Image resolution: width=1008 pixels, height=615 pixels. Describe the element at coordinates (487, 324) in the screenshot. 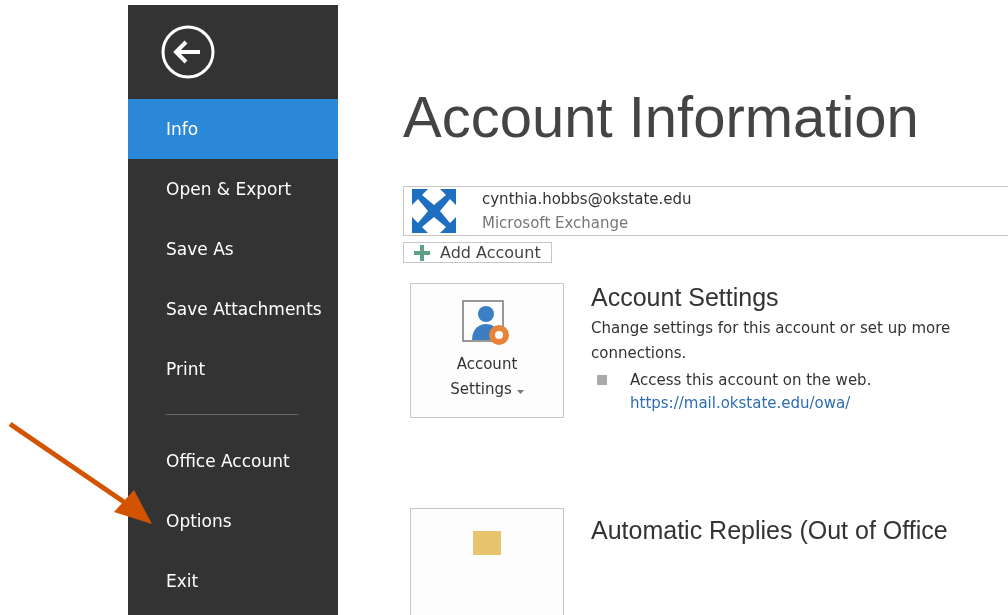

I see `account-settings-icon` at that location.